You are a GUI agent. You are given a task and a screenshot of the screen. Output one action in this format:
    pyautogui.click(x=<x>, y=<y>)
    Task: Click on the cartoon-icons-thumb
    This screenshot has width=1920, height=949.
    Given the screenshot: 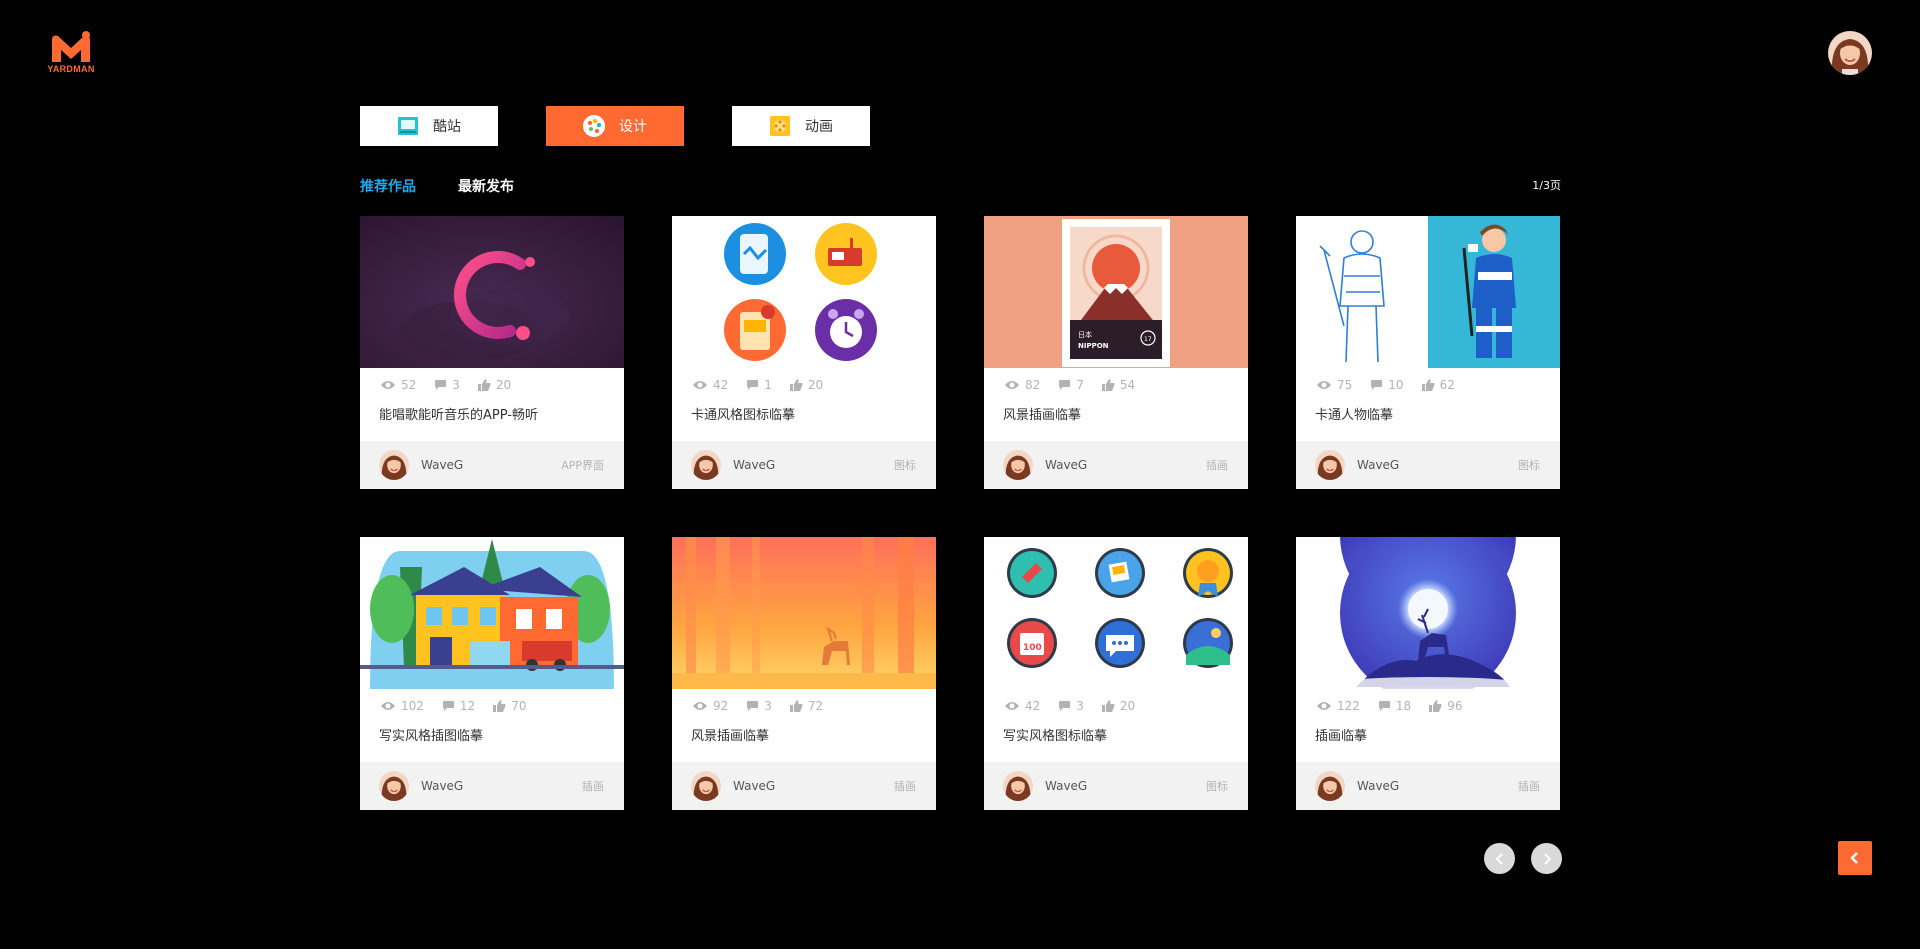 What is the action you would take?
    pyautogui.click(x=804, y=292)
    